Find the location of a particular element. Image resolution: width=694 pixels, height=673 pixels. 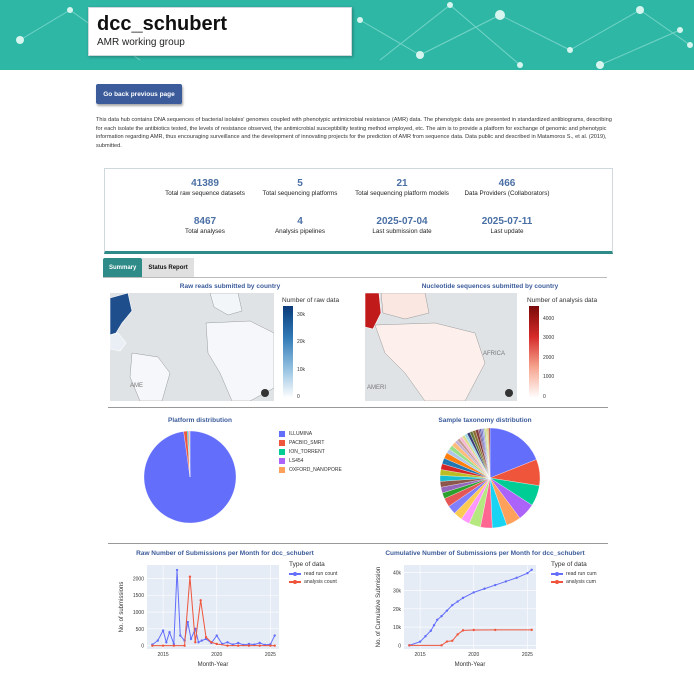

nucleotide-map: AFRICA AMERI is located at coordinates (441, 347).